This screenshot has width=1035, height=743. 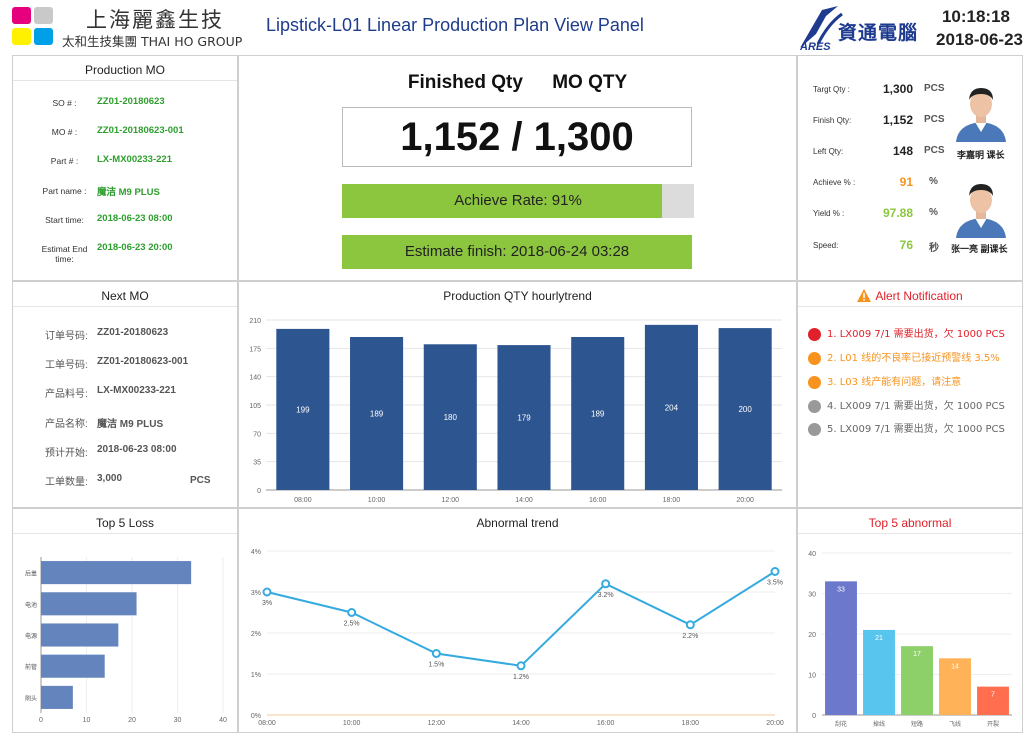 What do you see at coordinates (135, 247) in the screenshot?
I see `production-mo-value: 2018-06-23 20:00` at bounding box center [135, 247].